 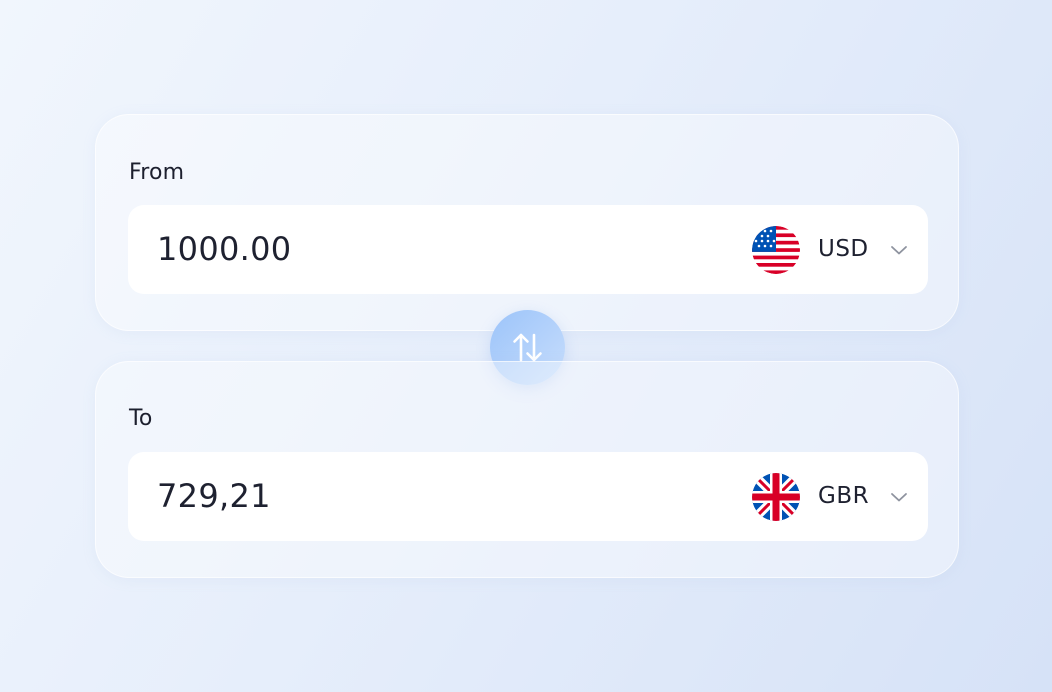 I want to click on to-label: To, so click(x=141, y=418).